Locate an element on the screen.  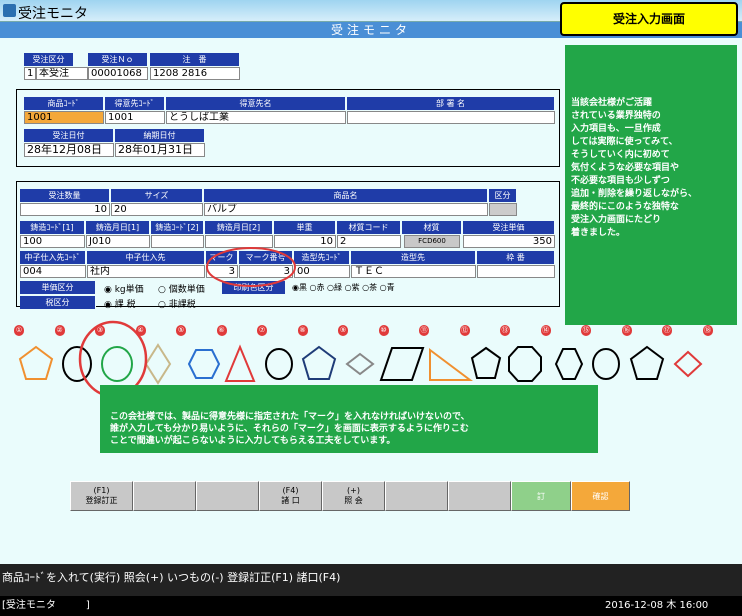
radio-tax-label: 課 税 is located at coordinates (125, 305).